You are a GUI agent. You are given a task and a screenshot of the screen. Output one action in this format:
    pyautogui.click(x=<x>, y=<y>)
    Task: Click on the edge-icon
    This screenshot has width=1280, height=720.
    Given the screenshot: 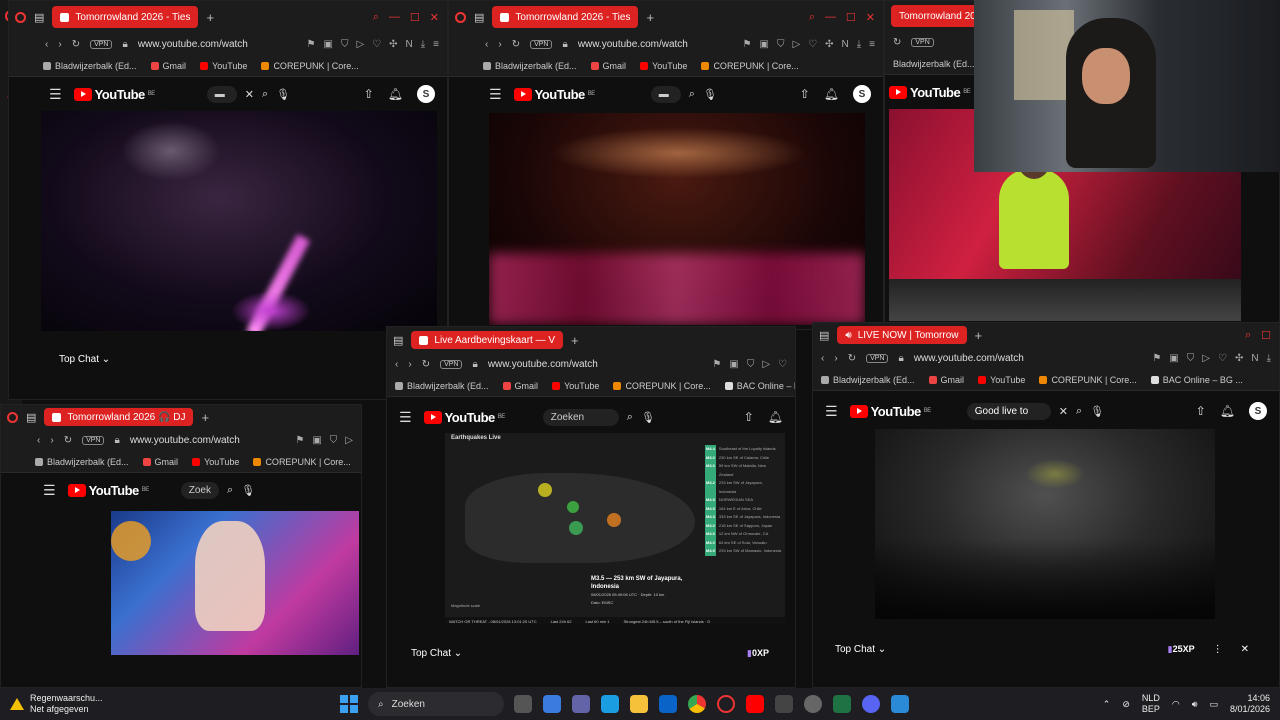 What is the action you would take?
    pyautogui.click(x=610, y=704)
    